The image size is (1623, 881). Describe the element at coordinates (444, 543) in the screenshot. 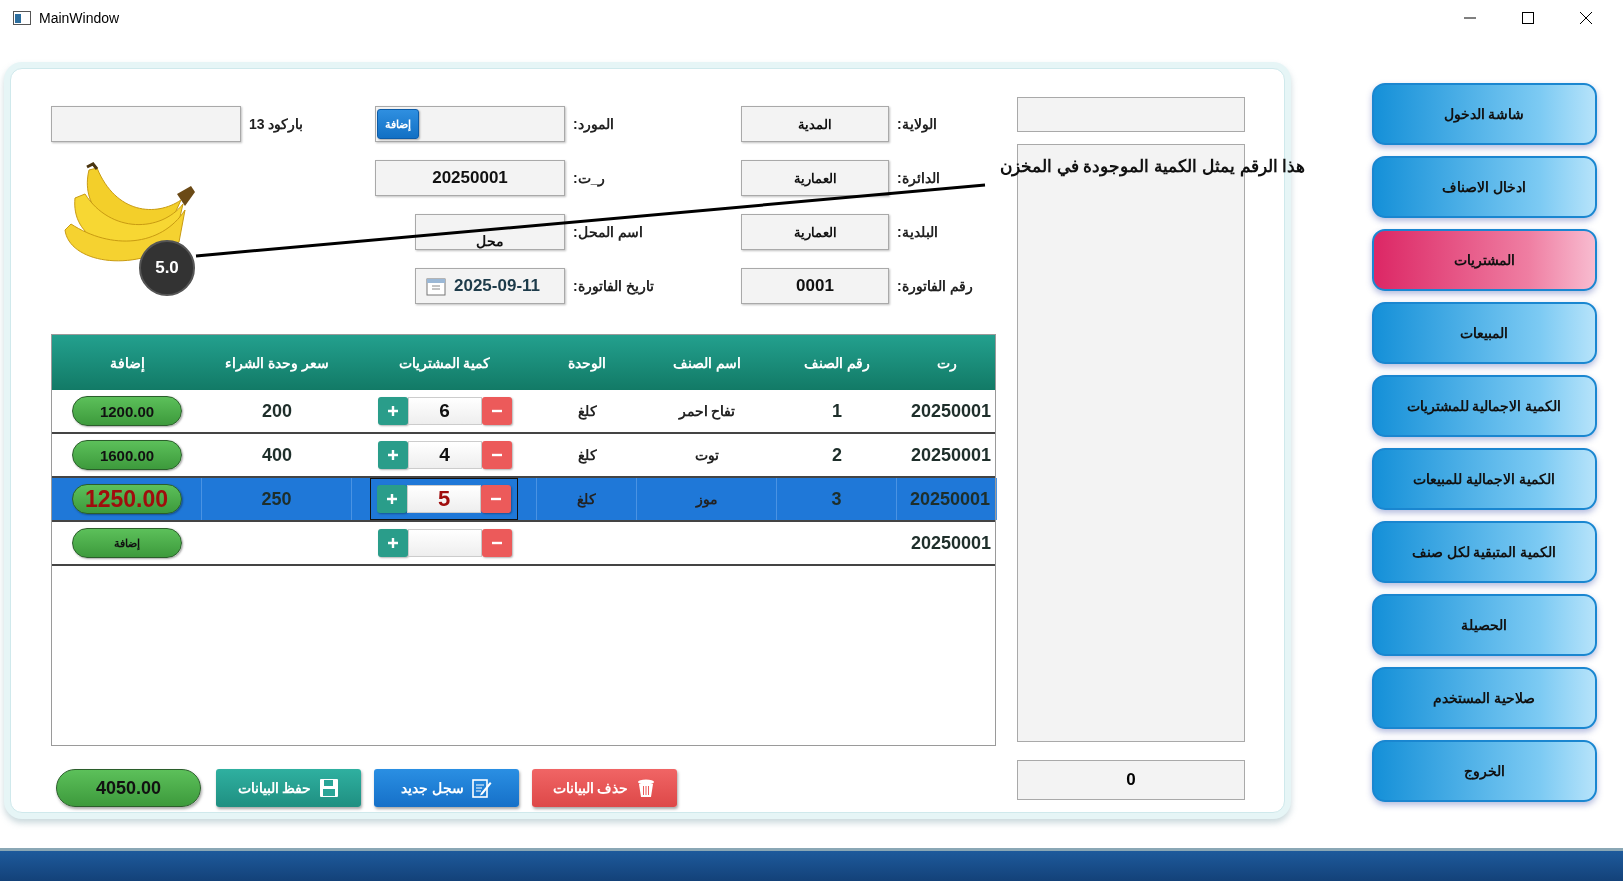

I see `quantity-field` at that location.